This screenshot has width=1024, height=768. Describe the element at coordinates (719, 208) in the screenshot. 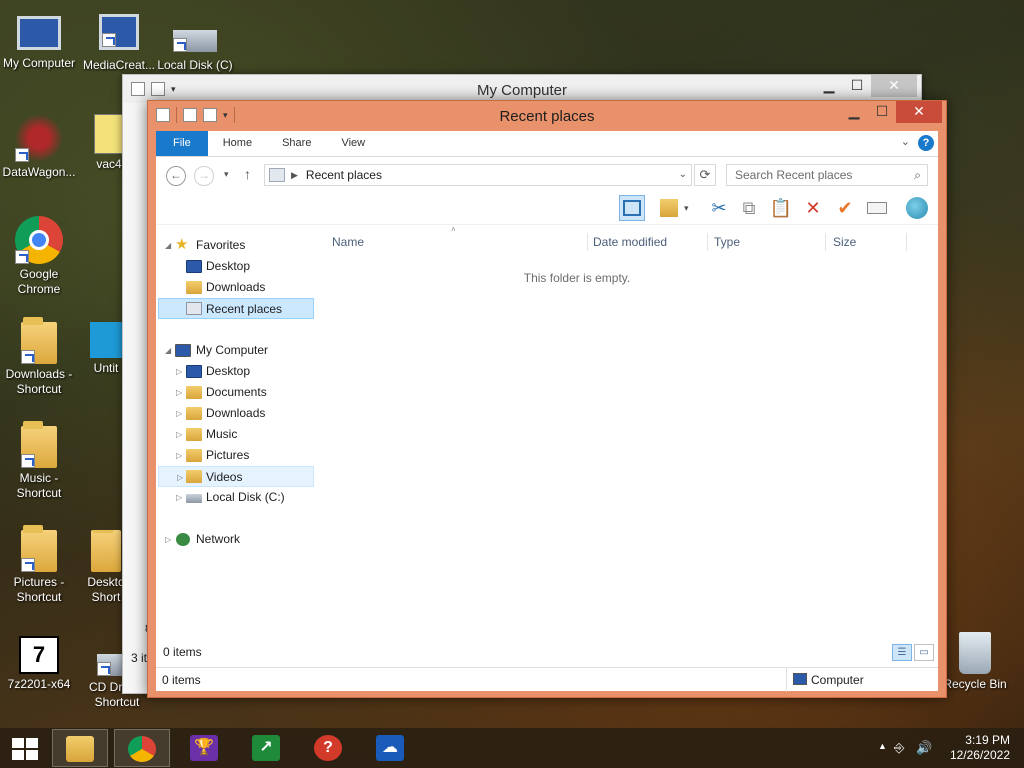

I see `cut-button: ✂` at that location.